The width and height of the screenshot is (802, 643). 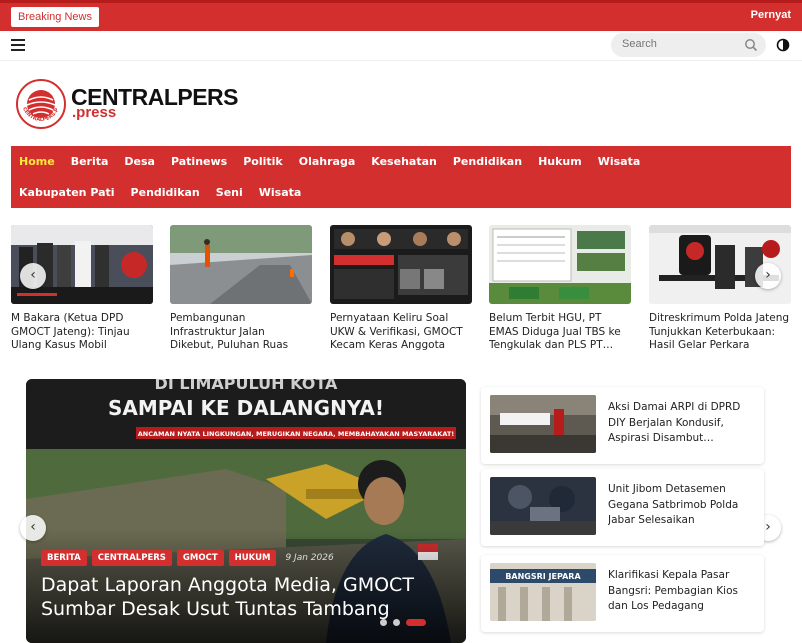 What do you see at coordinates (416, 622) in the screenshot?
I see `slider-dot-active` at bounding box center [416, 622].